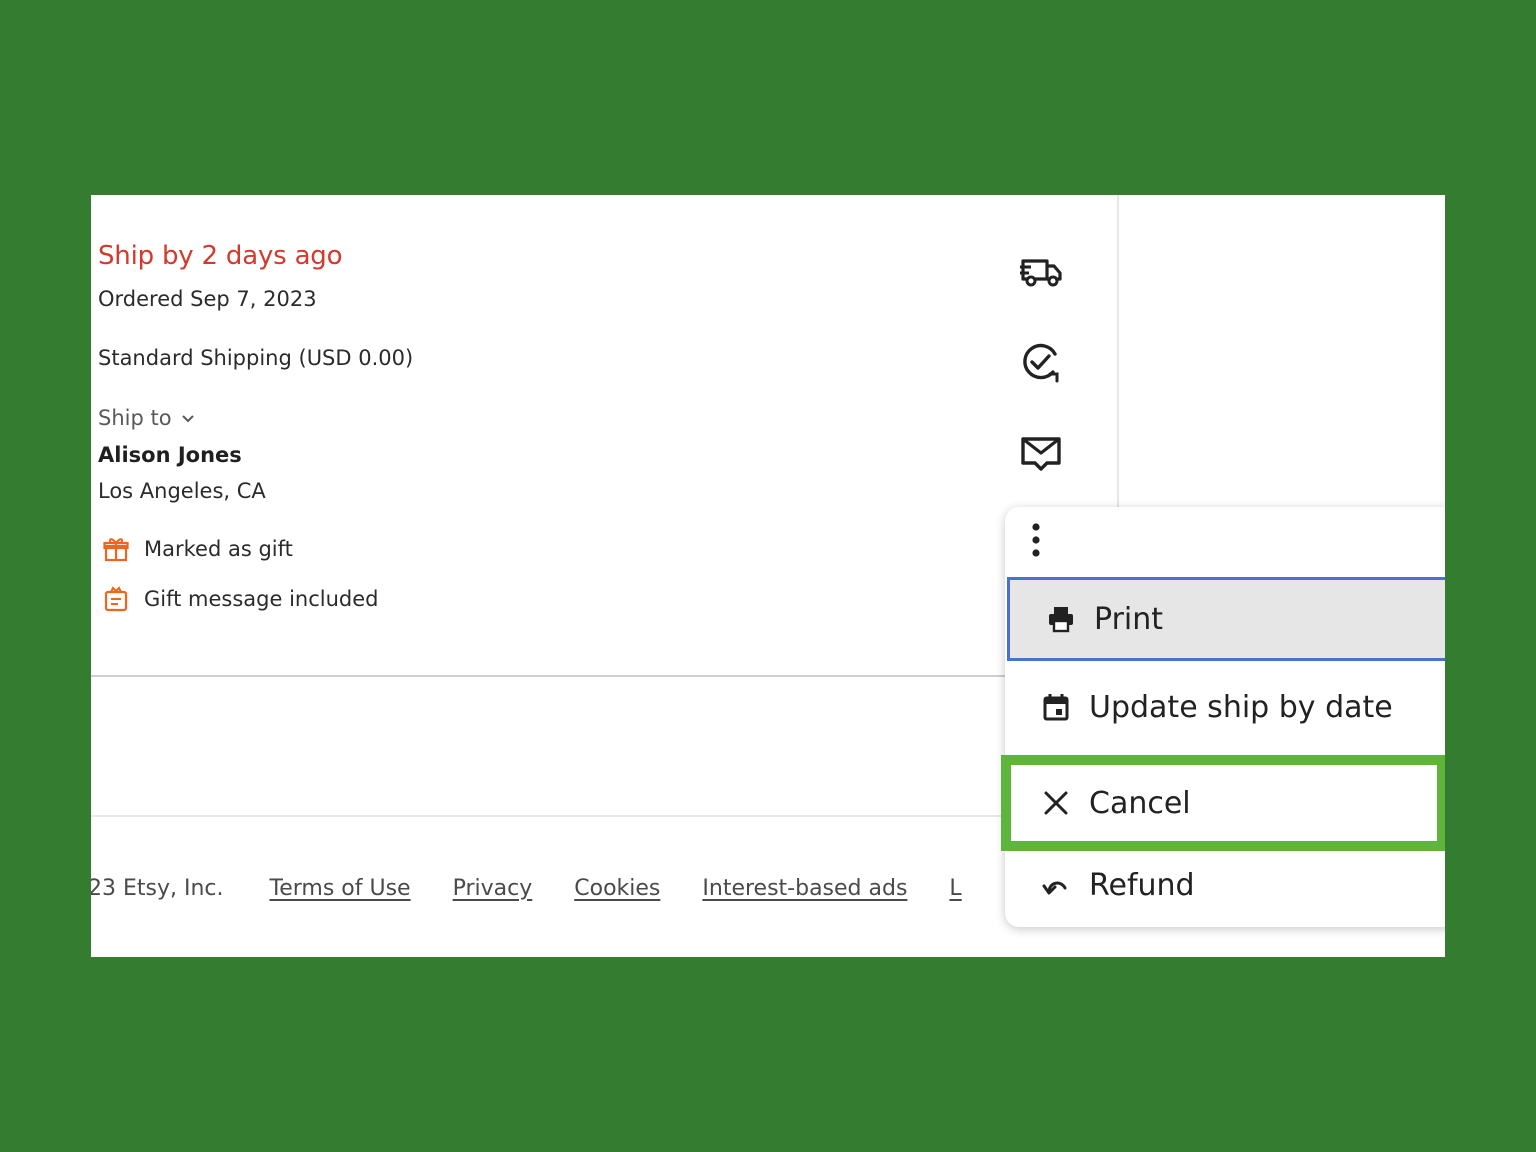 The image size is (1536, 1152). I want to click on gift-icon, so click(116, 550).